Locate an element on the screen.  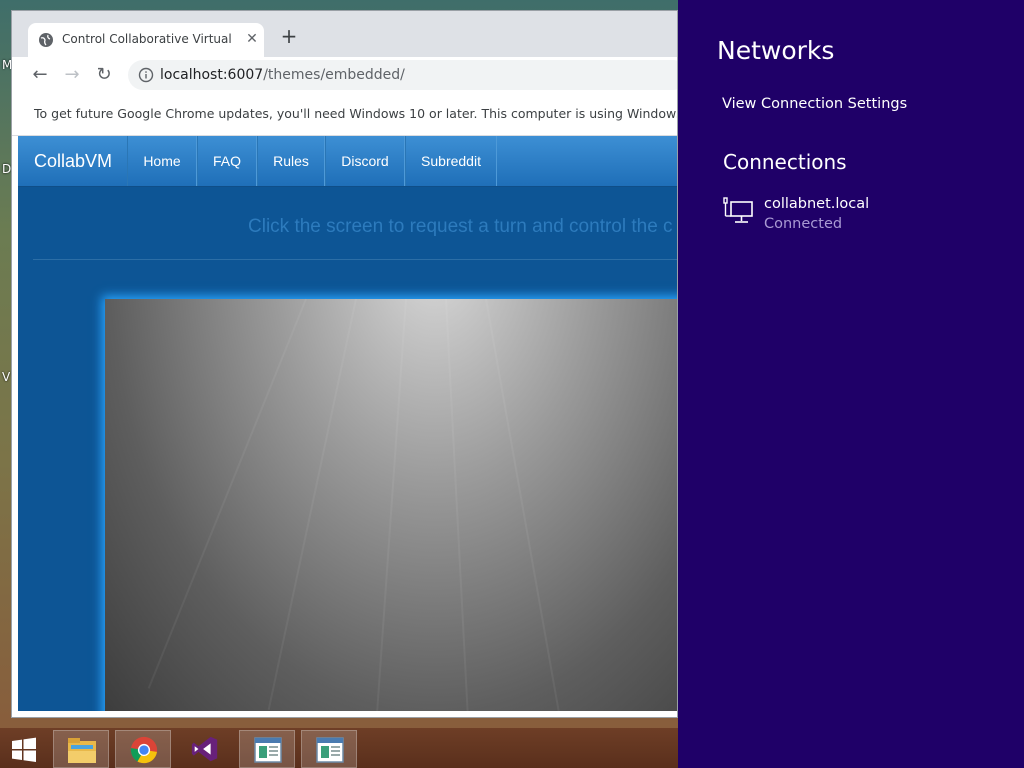
info-icon is located at coordinates (146, 75).